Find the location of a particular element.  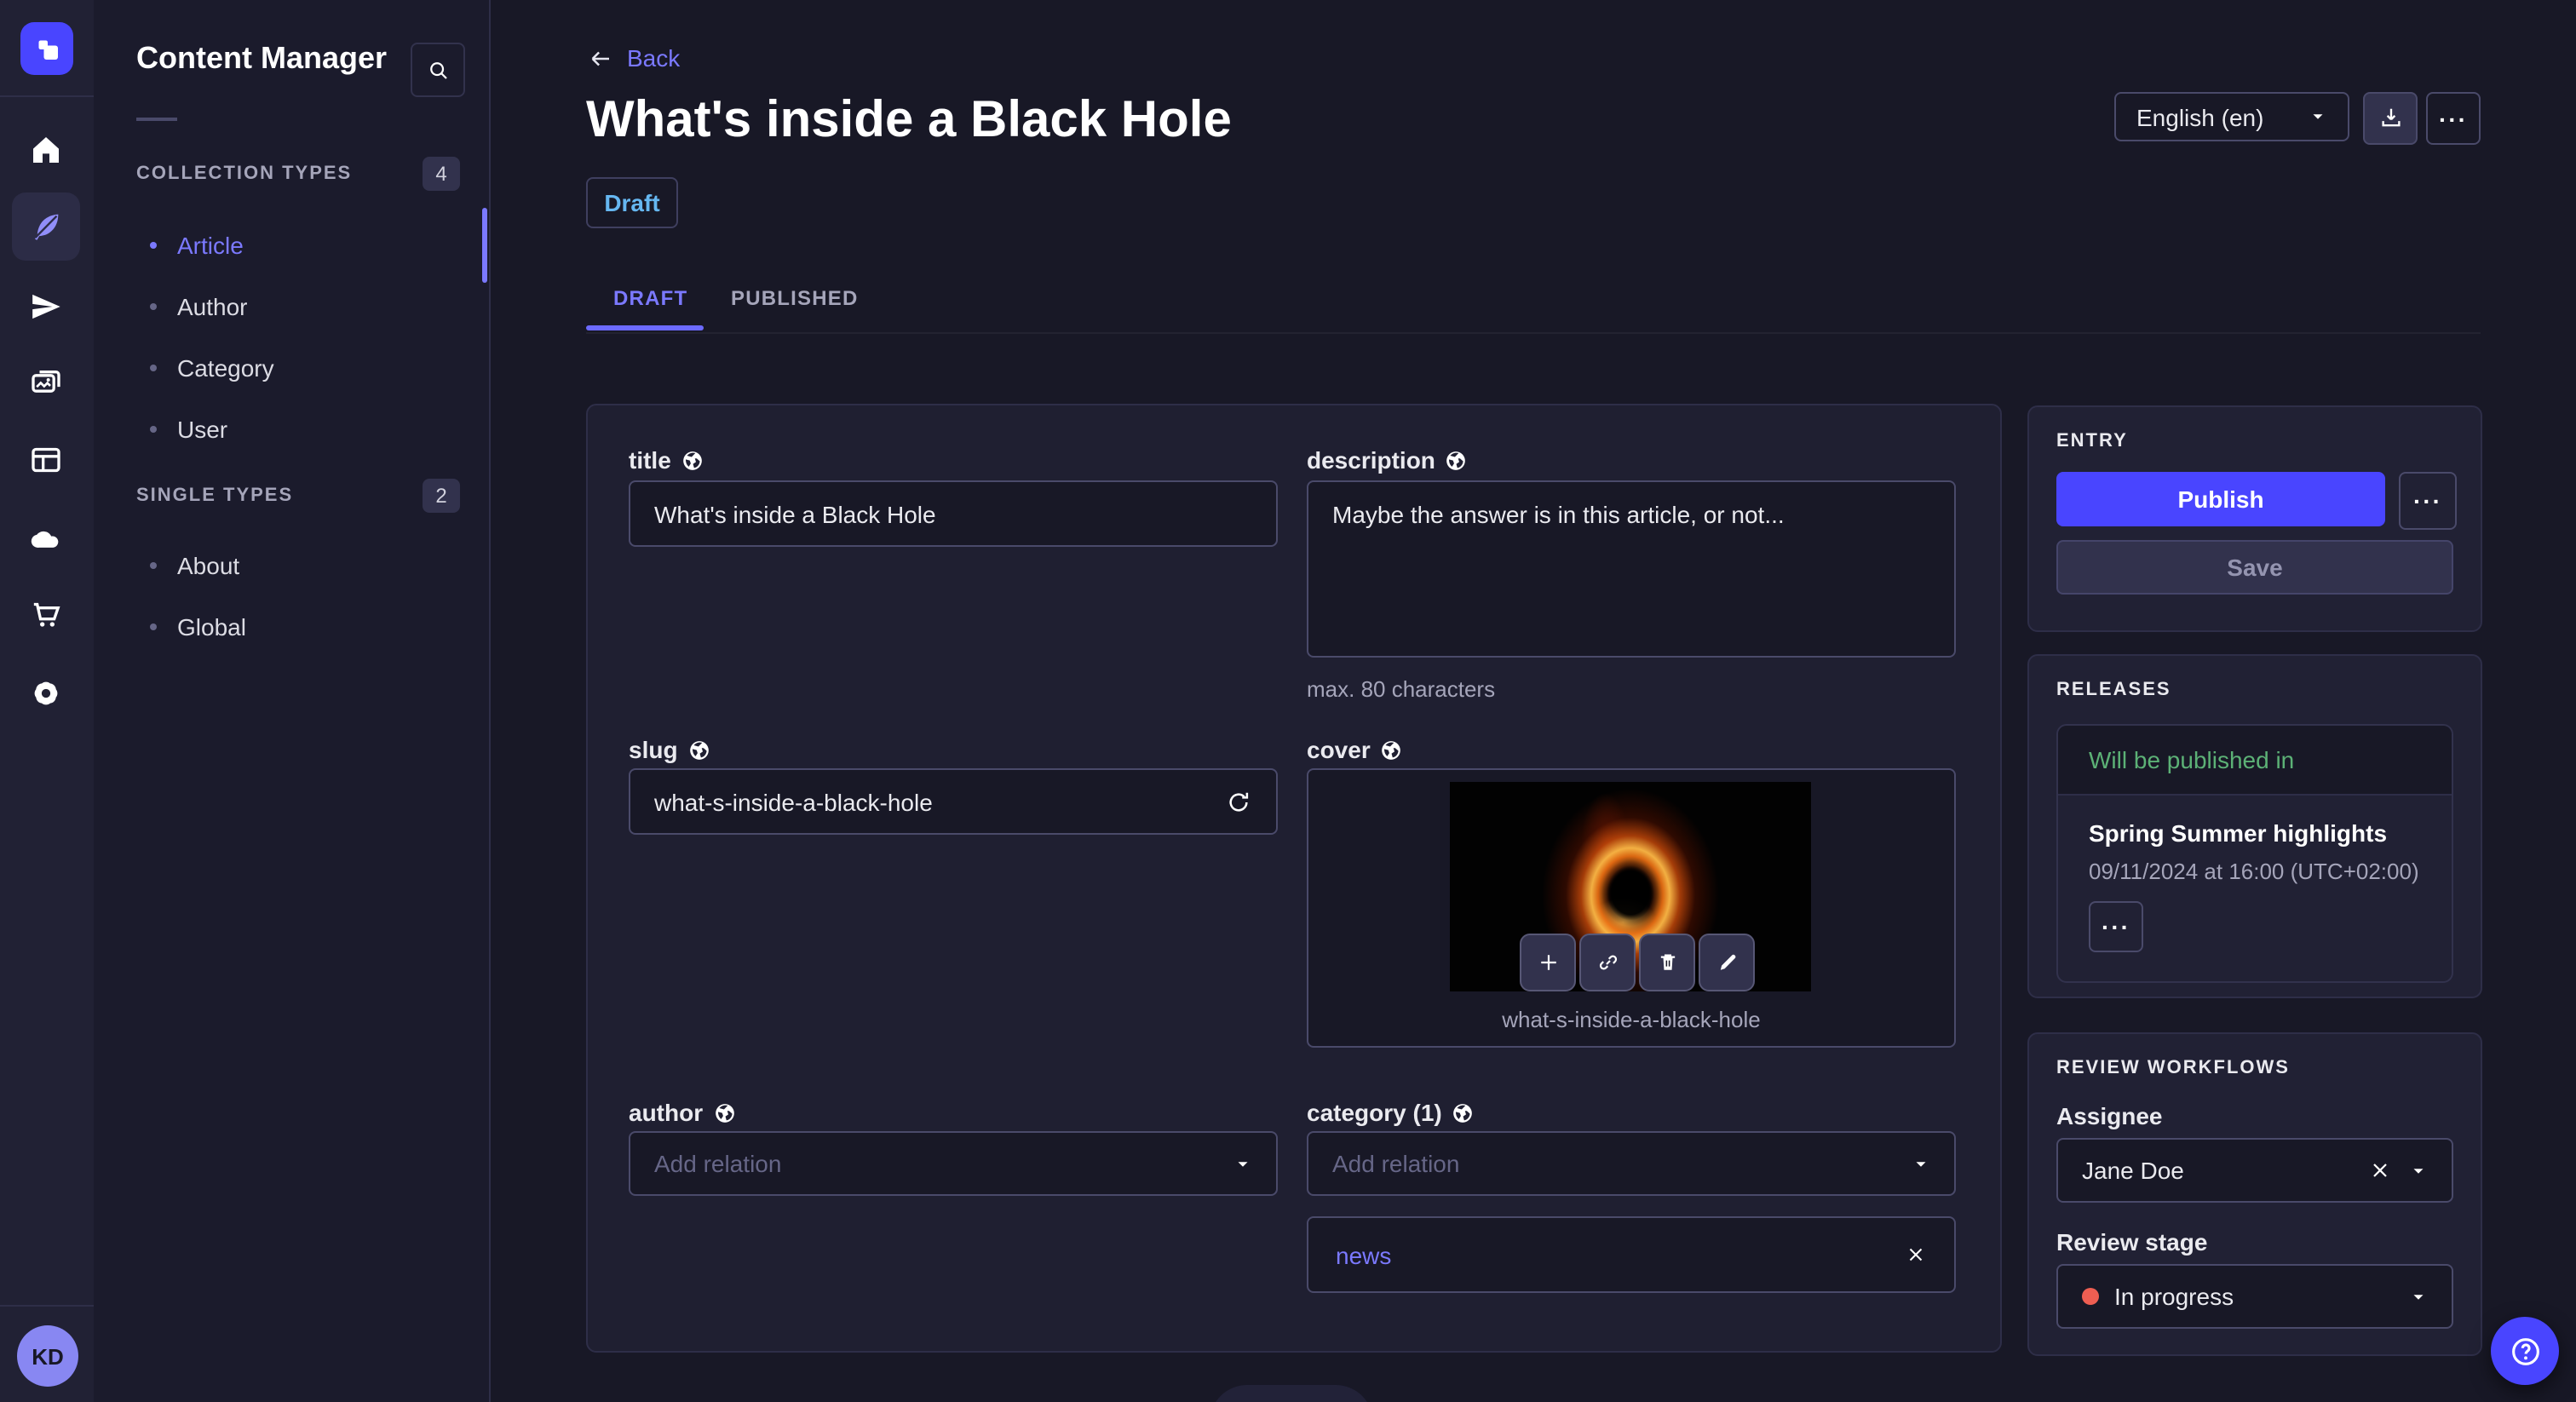

search-button is located at coordinates (438, 70).